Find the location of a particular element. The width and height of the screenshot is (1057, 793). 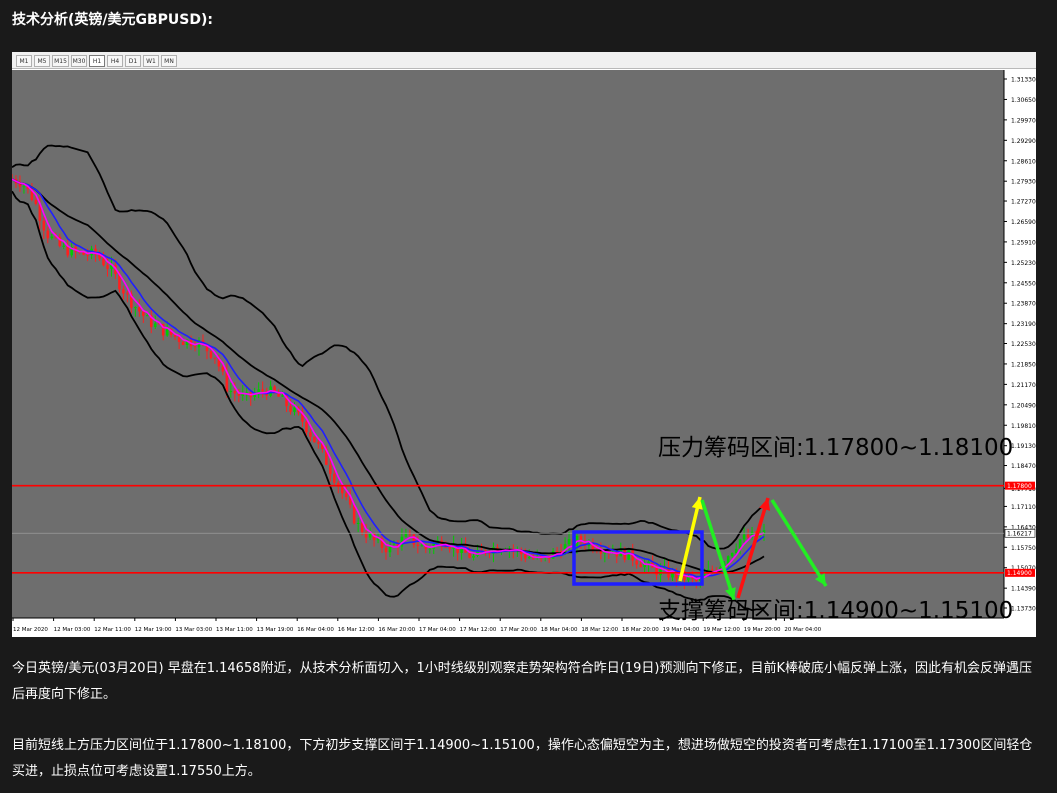

timeframe-button-h1: H1 is located at coordinates (97, 61).